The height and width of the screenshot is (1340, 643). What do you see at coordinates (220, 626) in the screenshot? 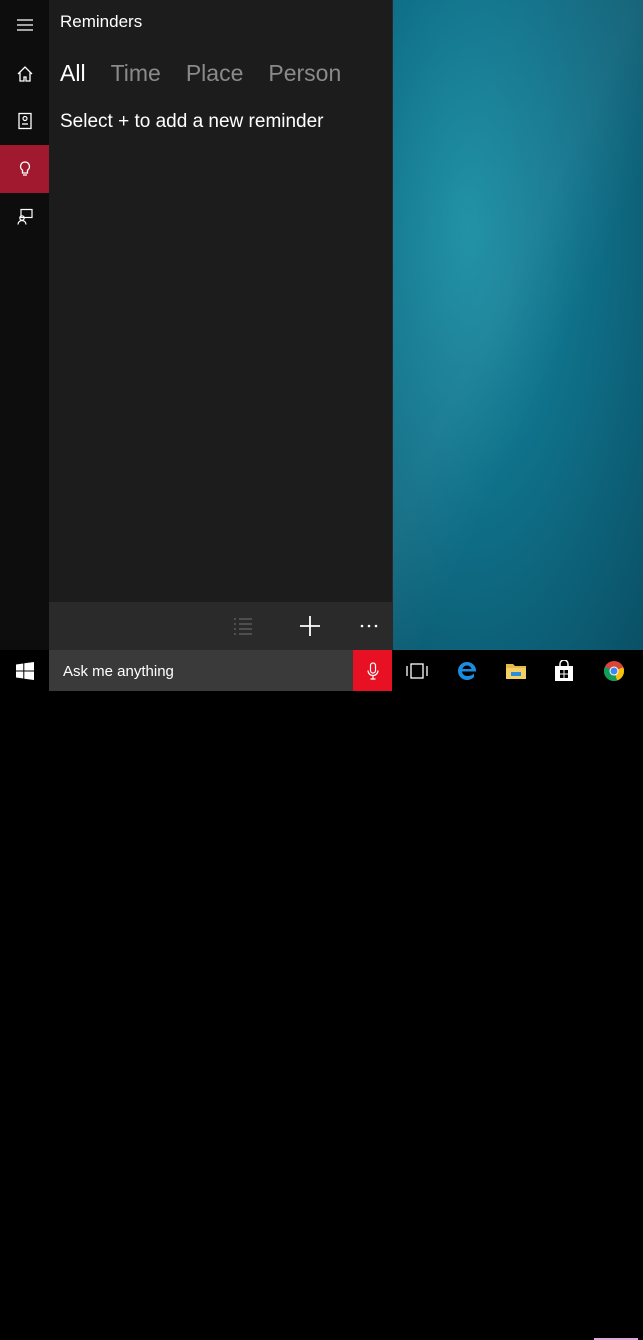
I see `reminders-command-bar` at bounding box center [220, 626].